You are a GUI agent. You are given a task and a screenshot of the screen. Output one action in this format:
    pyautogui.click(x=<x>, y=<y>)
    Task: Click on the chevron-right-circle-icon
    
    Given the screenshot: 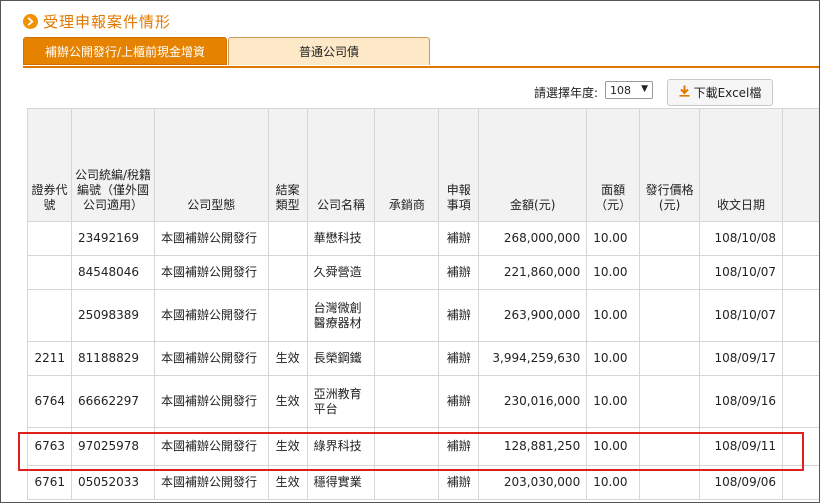 What is the action you would take?
    pyautogui.click(x=30, y=21)
    